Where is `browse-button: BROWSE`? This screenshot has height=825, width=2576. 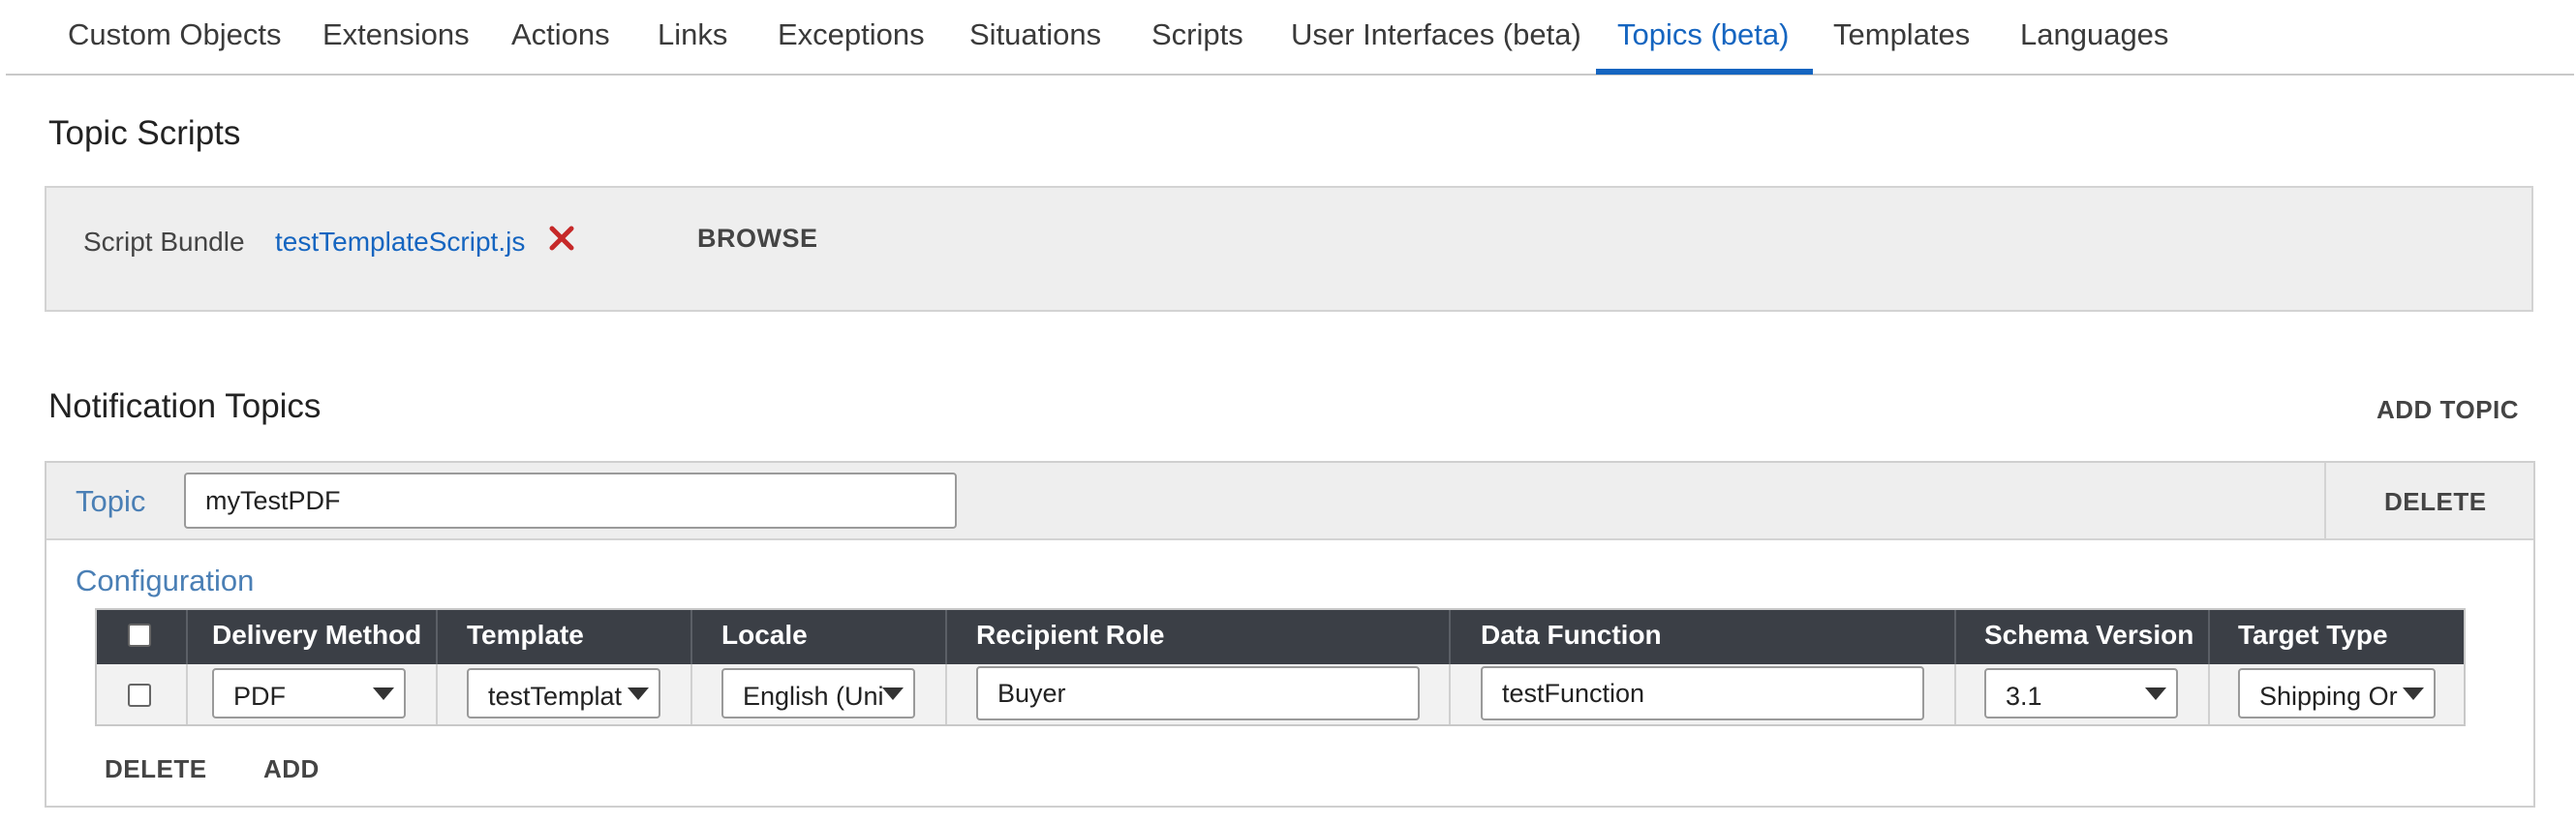
browse-button: BROWSE is located at coordinates (757, 239).